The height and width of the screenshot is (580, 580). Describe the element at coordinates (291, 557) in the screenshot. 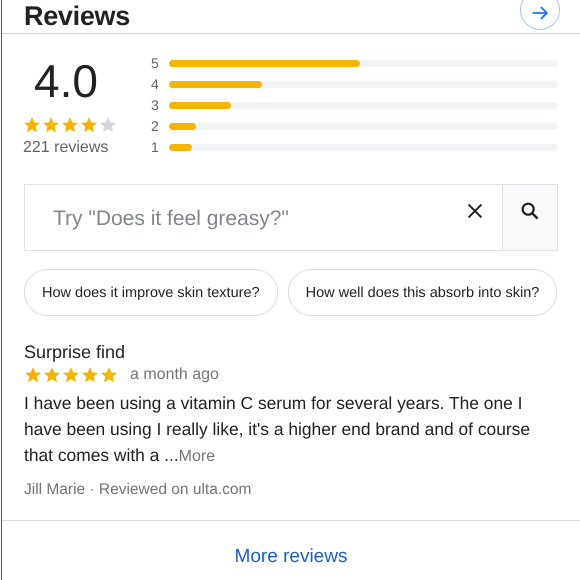

I see `more-reviews-link: More reviews` at that location.